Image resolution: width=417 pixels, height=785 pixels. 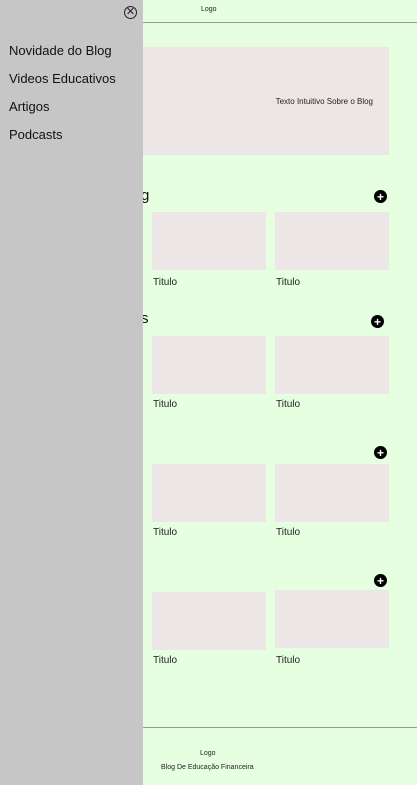 What do you see at coordinates (207, 767) in the screenshot?
I see `footer-tagline: Blog De Educação Financeira` at bounding box center [207, 767].